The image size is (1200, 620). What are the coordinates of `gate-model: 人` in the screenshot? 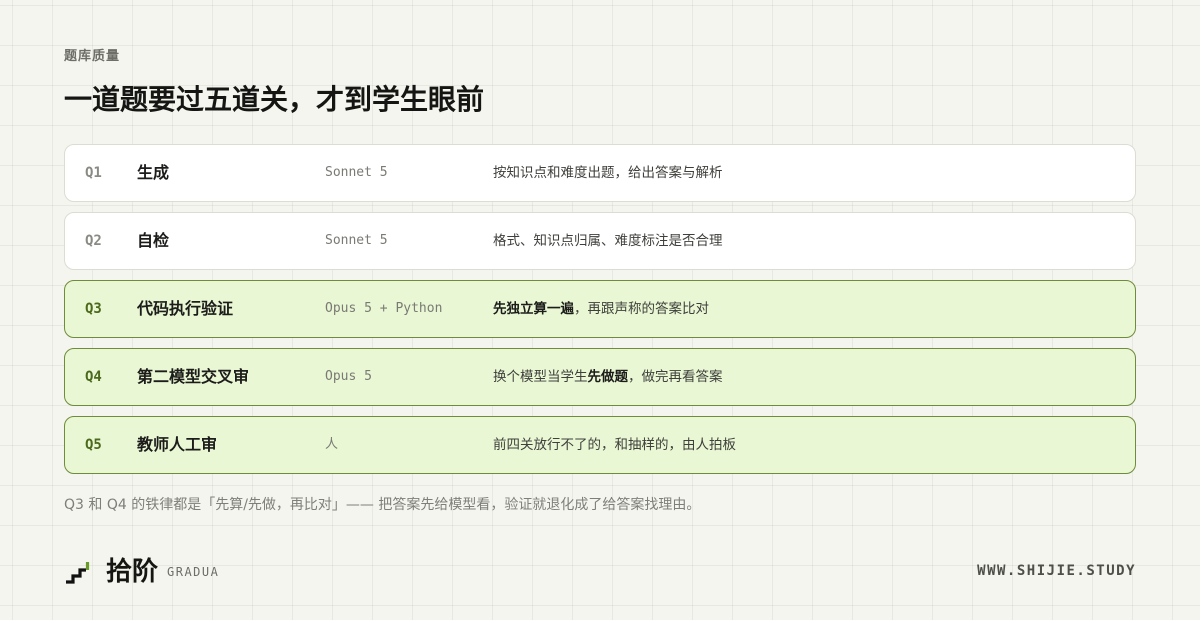 It's located at (332, 444).